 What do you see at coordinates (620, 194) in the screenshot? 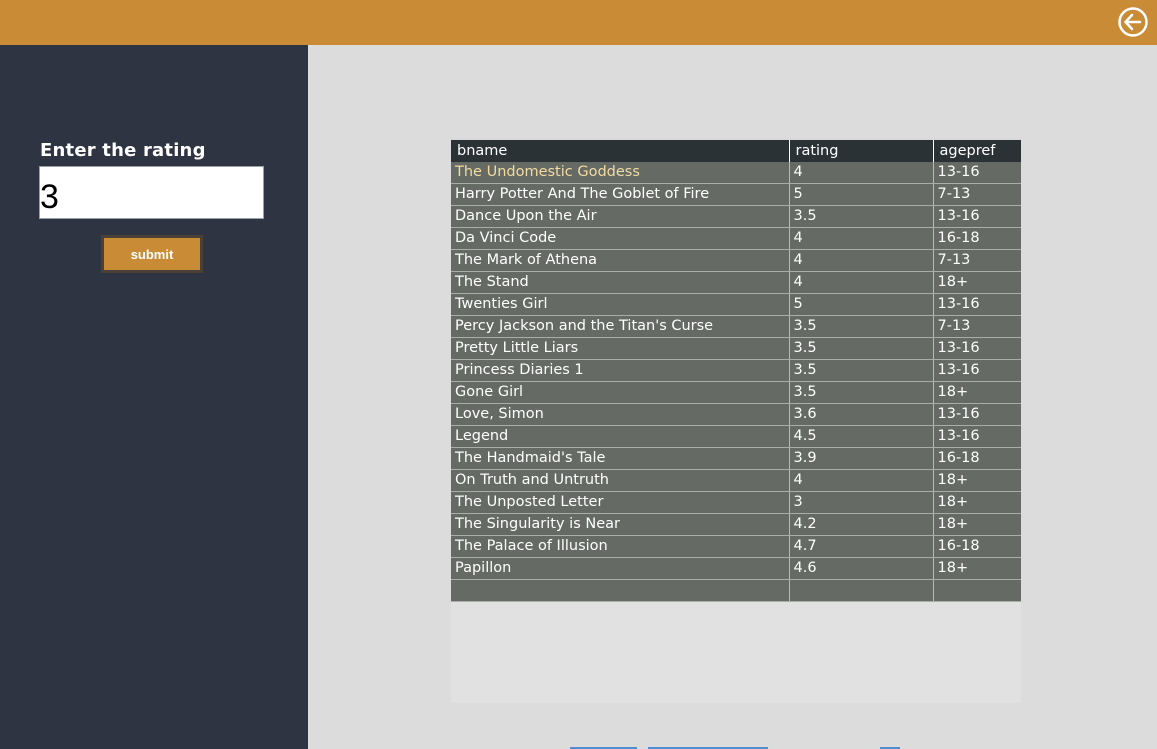
I see `cell-bname: Harry Potter And The Goblet of Fire` at bounding box center [620, 194].